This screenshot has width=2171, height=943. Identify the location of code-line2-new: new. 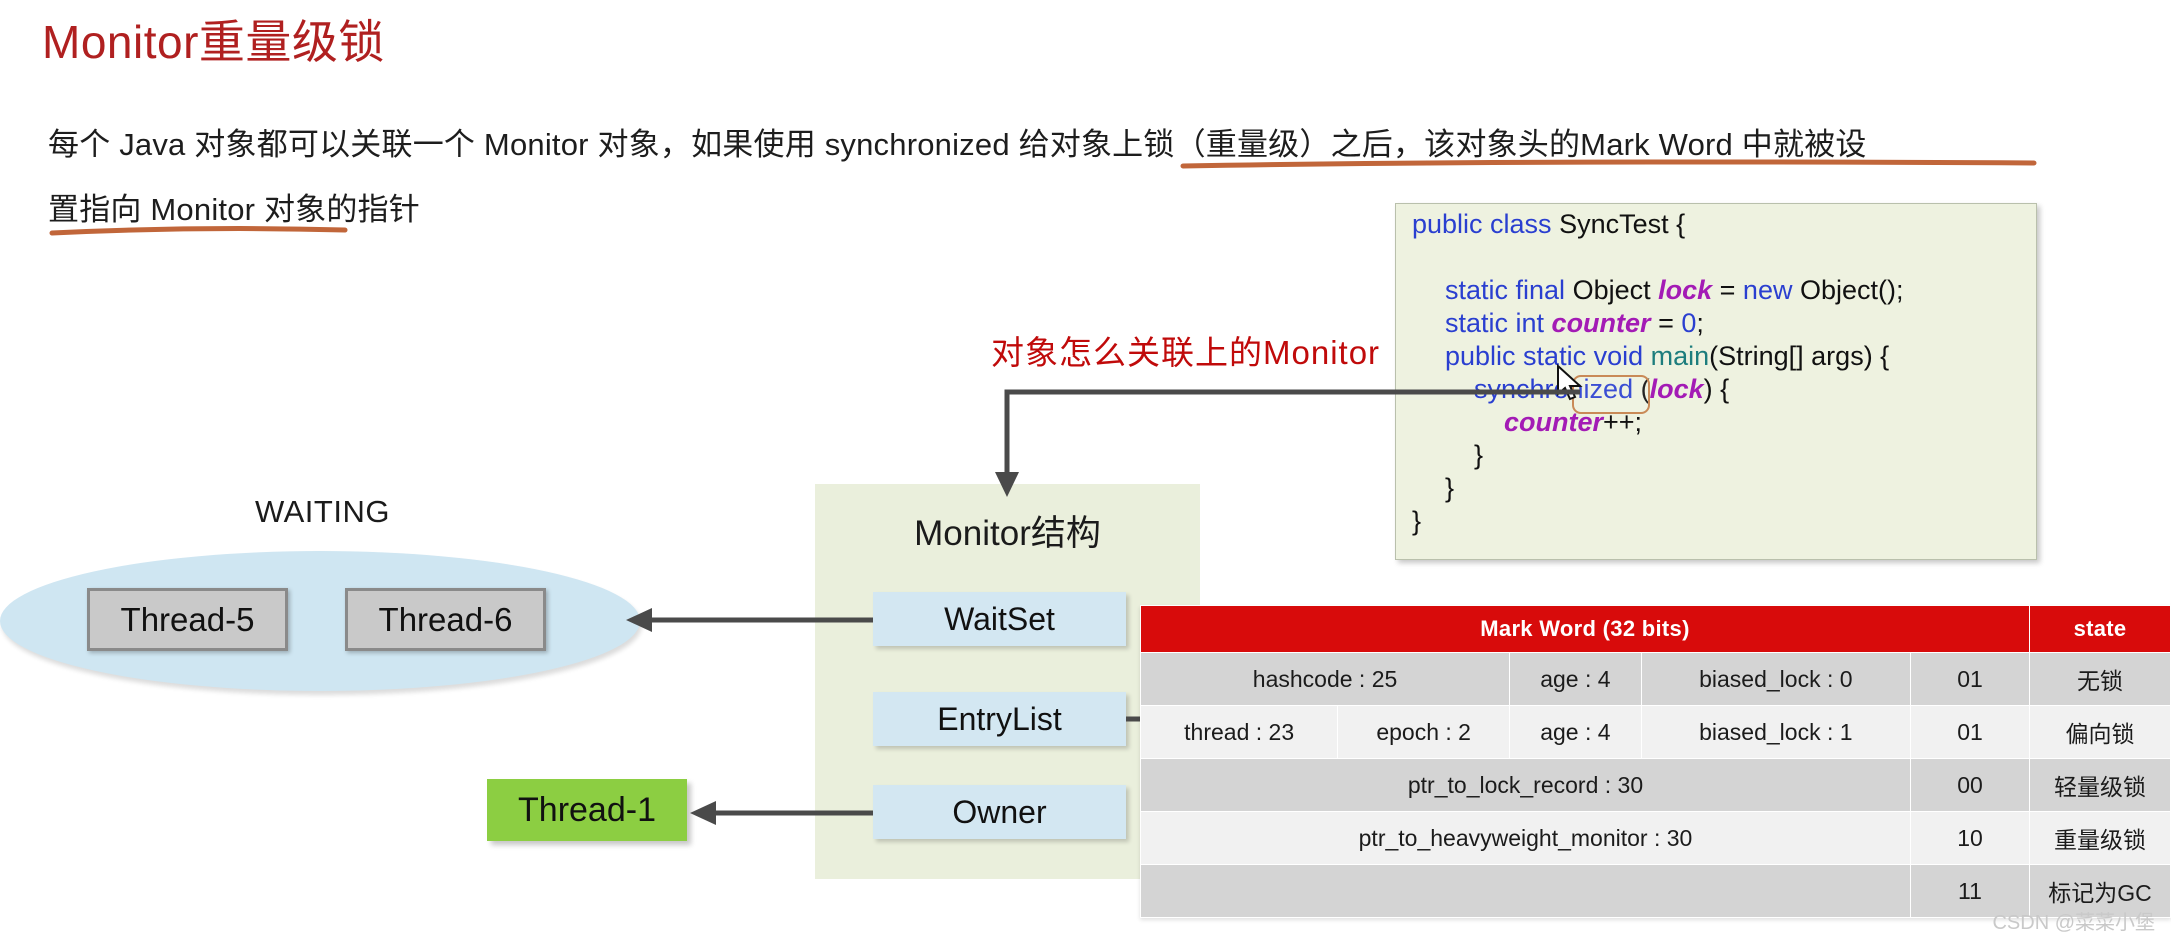
(1767, 290).